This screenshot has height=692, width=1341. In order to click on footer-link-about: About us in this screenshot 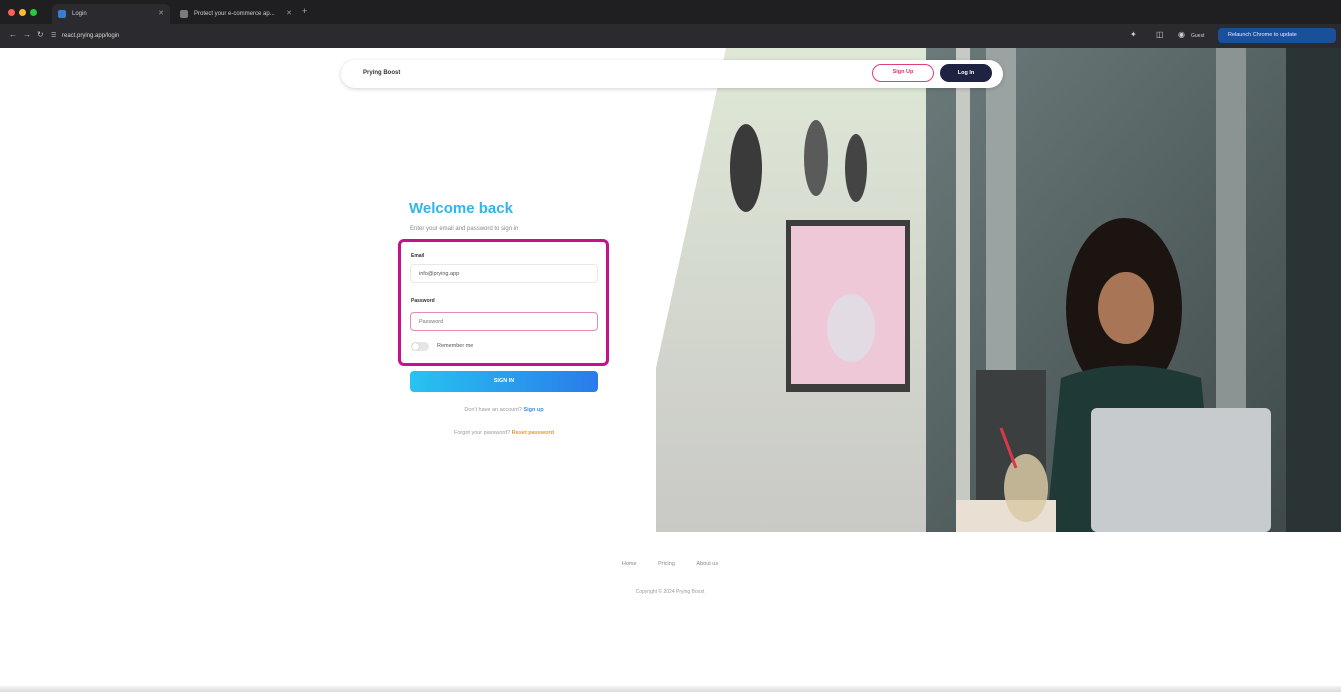, I will do `click(707, 564)`.